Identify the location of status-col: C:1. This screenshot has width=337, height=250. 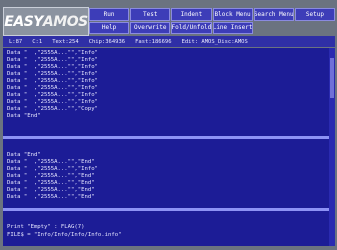
(37, 41).